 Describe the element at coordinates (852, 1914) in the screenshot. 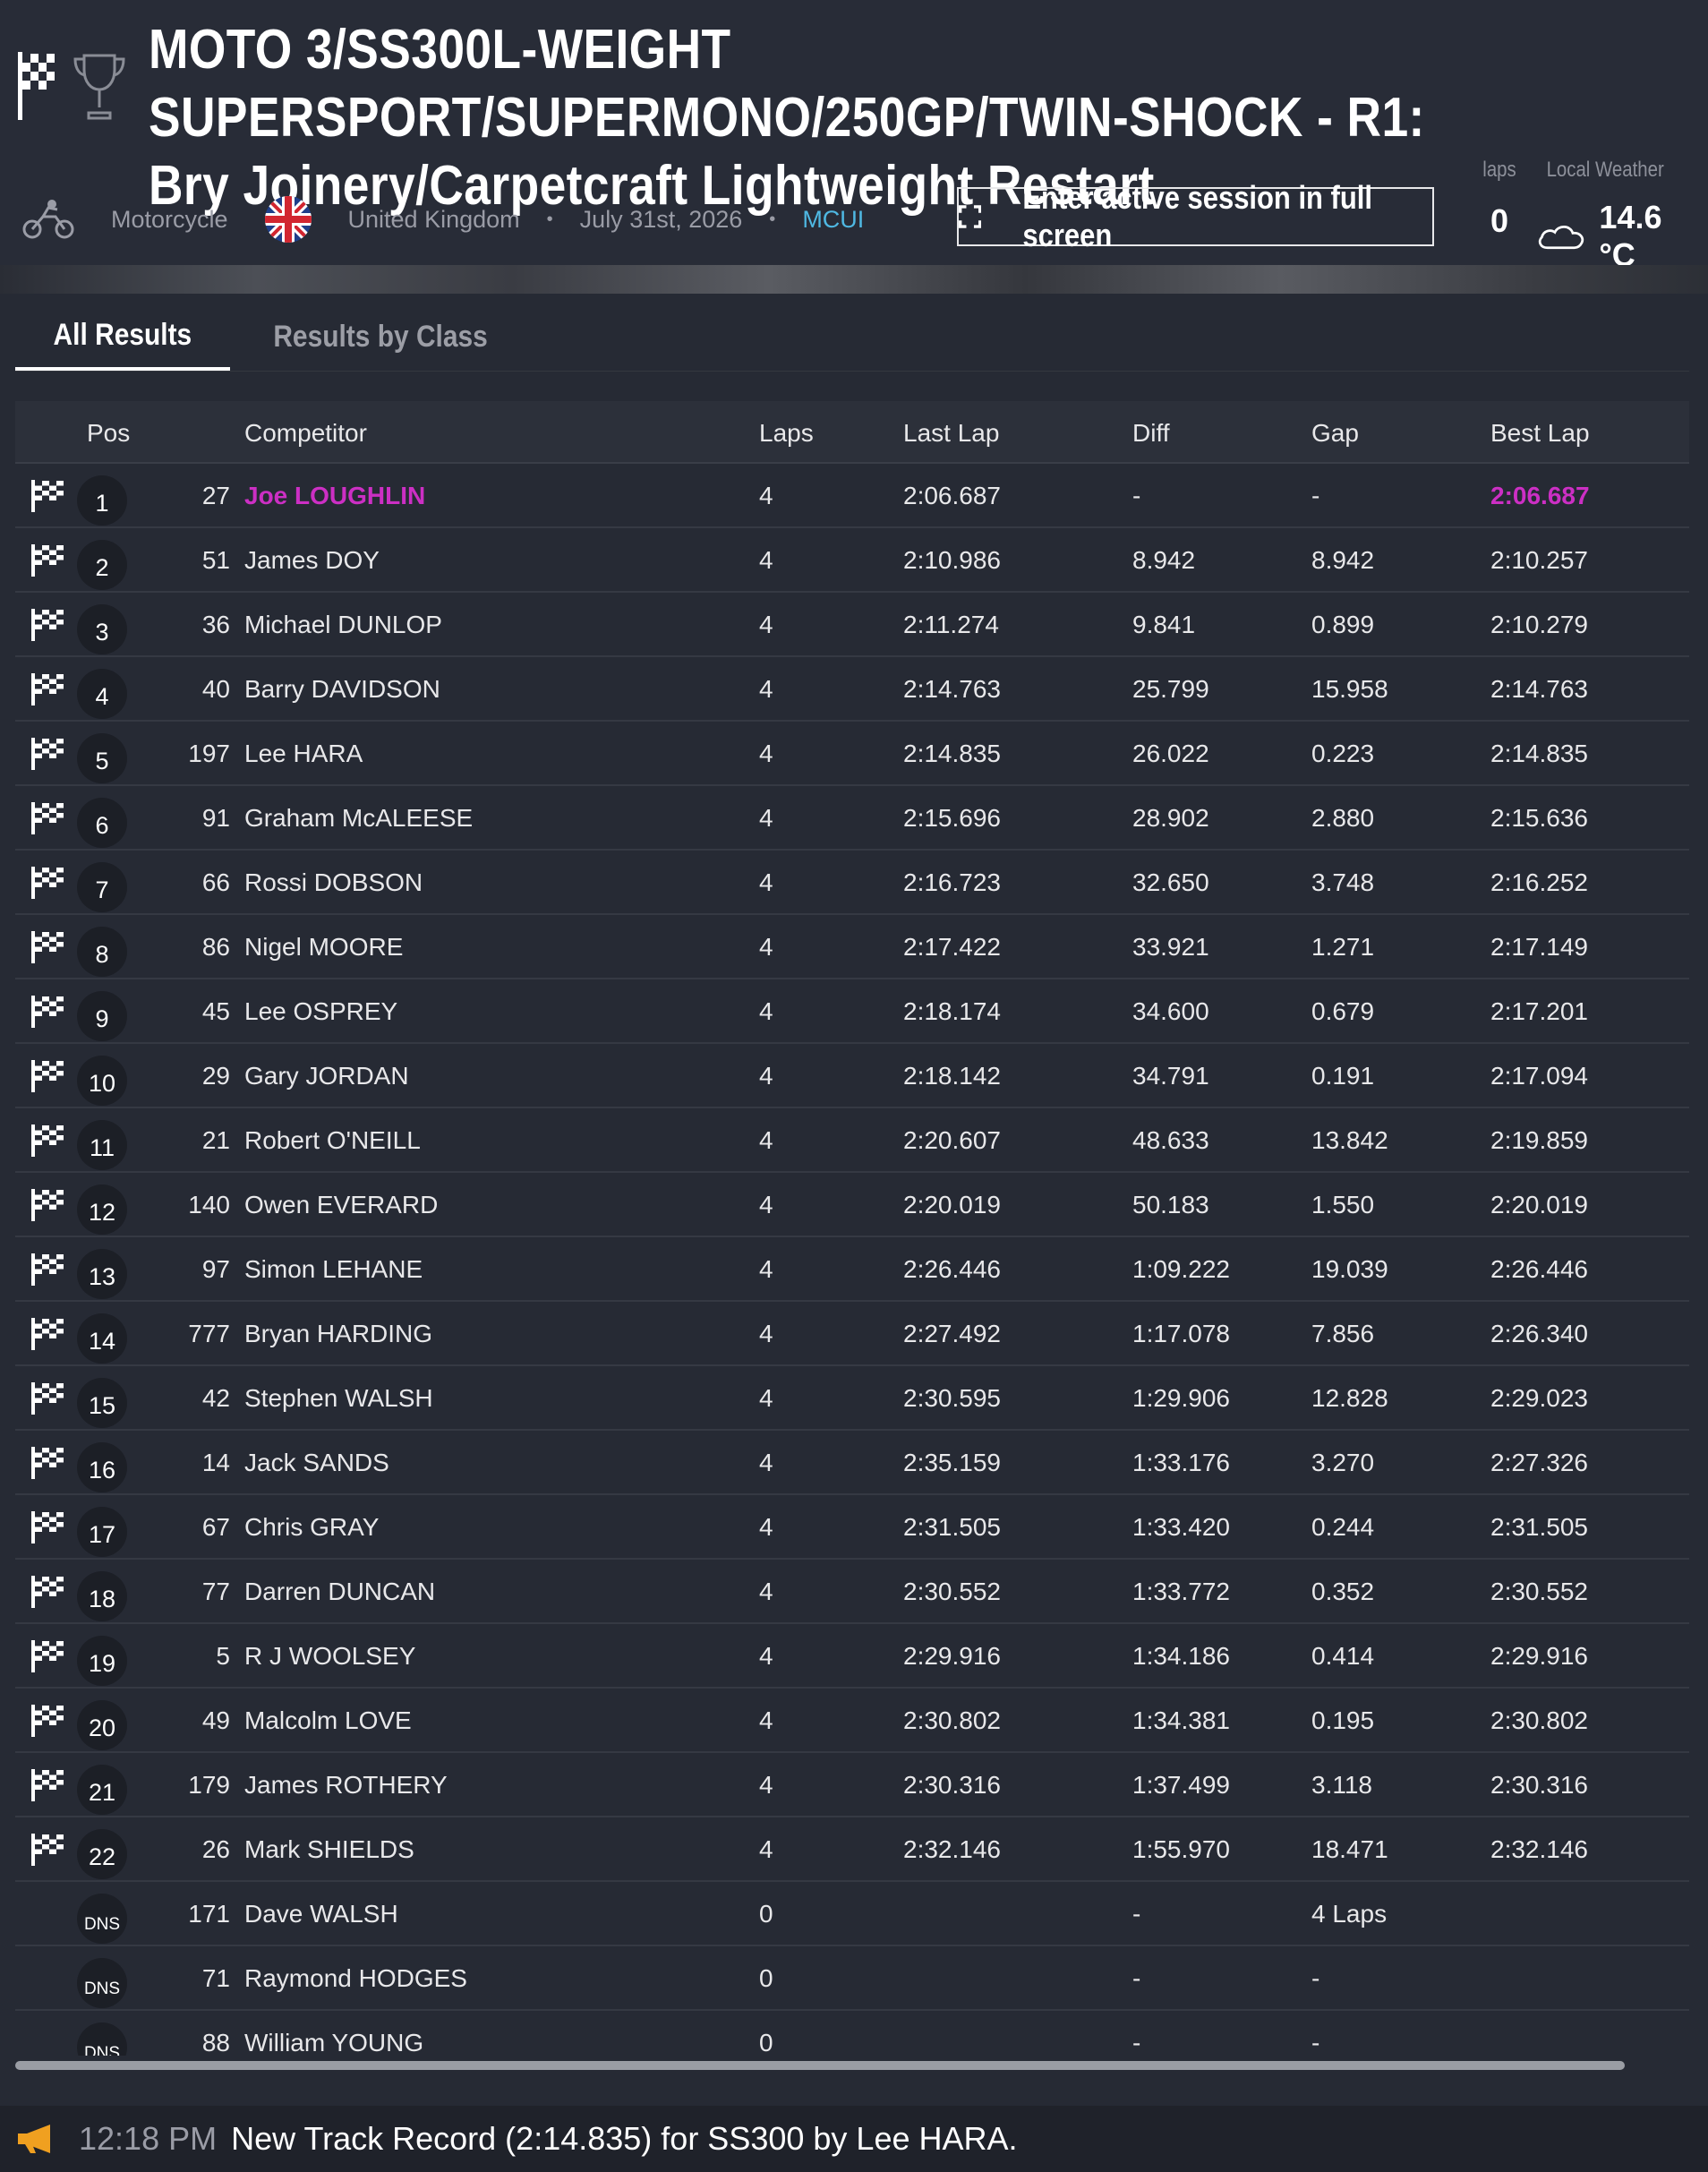

I see `table-row: DNS 171 Dave WALSH 0 - 4 Laps` at that location.